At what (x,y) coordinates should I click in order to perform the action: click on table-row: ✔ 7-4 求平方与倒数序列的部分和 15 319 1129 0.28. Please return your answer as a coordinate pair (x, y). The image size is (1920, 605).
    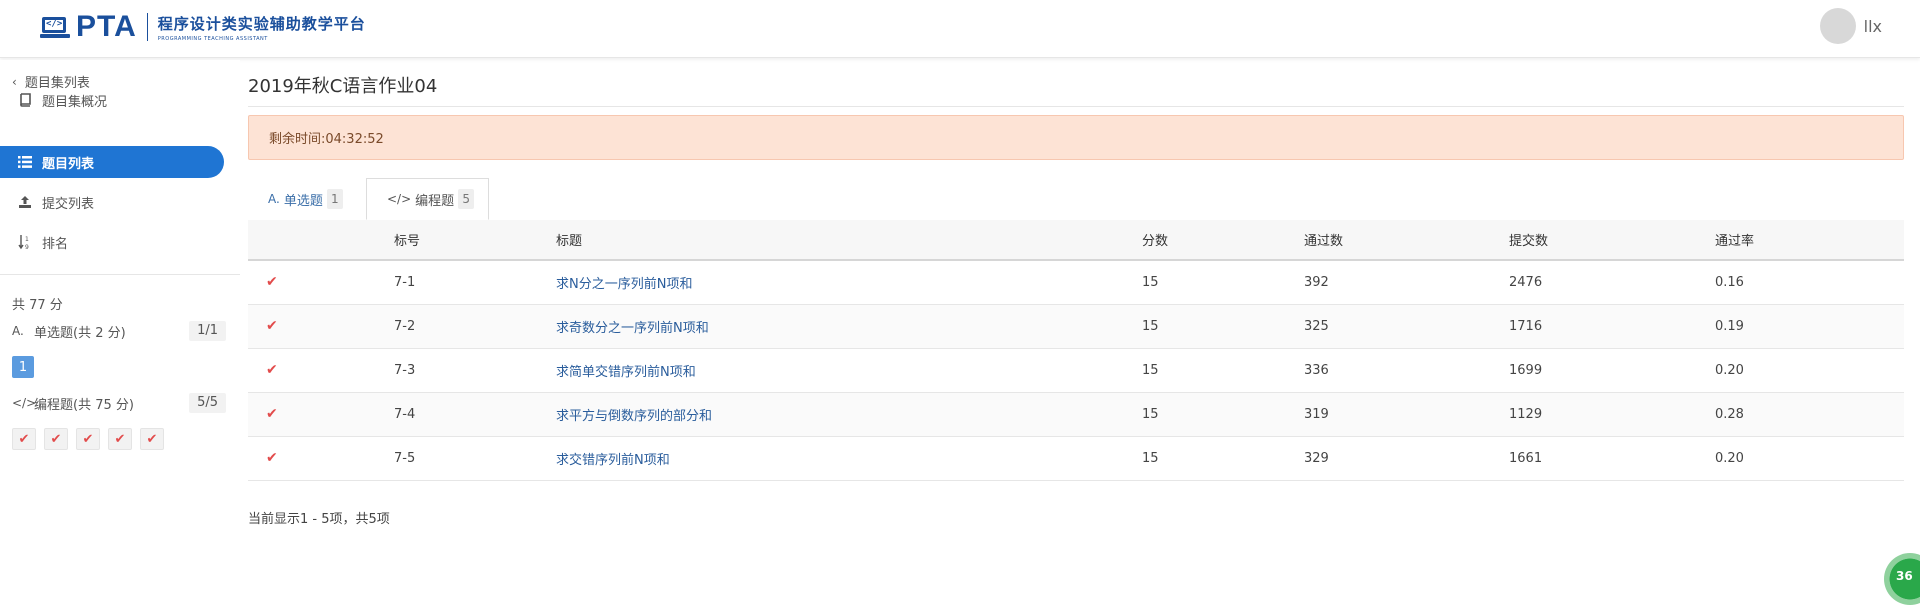
    Looking at the image, I should click on (1076, 414).